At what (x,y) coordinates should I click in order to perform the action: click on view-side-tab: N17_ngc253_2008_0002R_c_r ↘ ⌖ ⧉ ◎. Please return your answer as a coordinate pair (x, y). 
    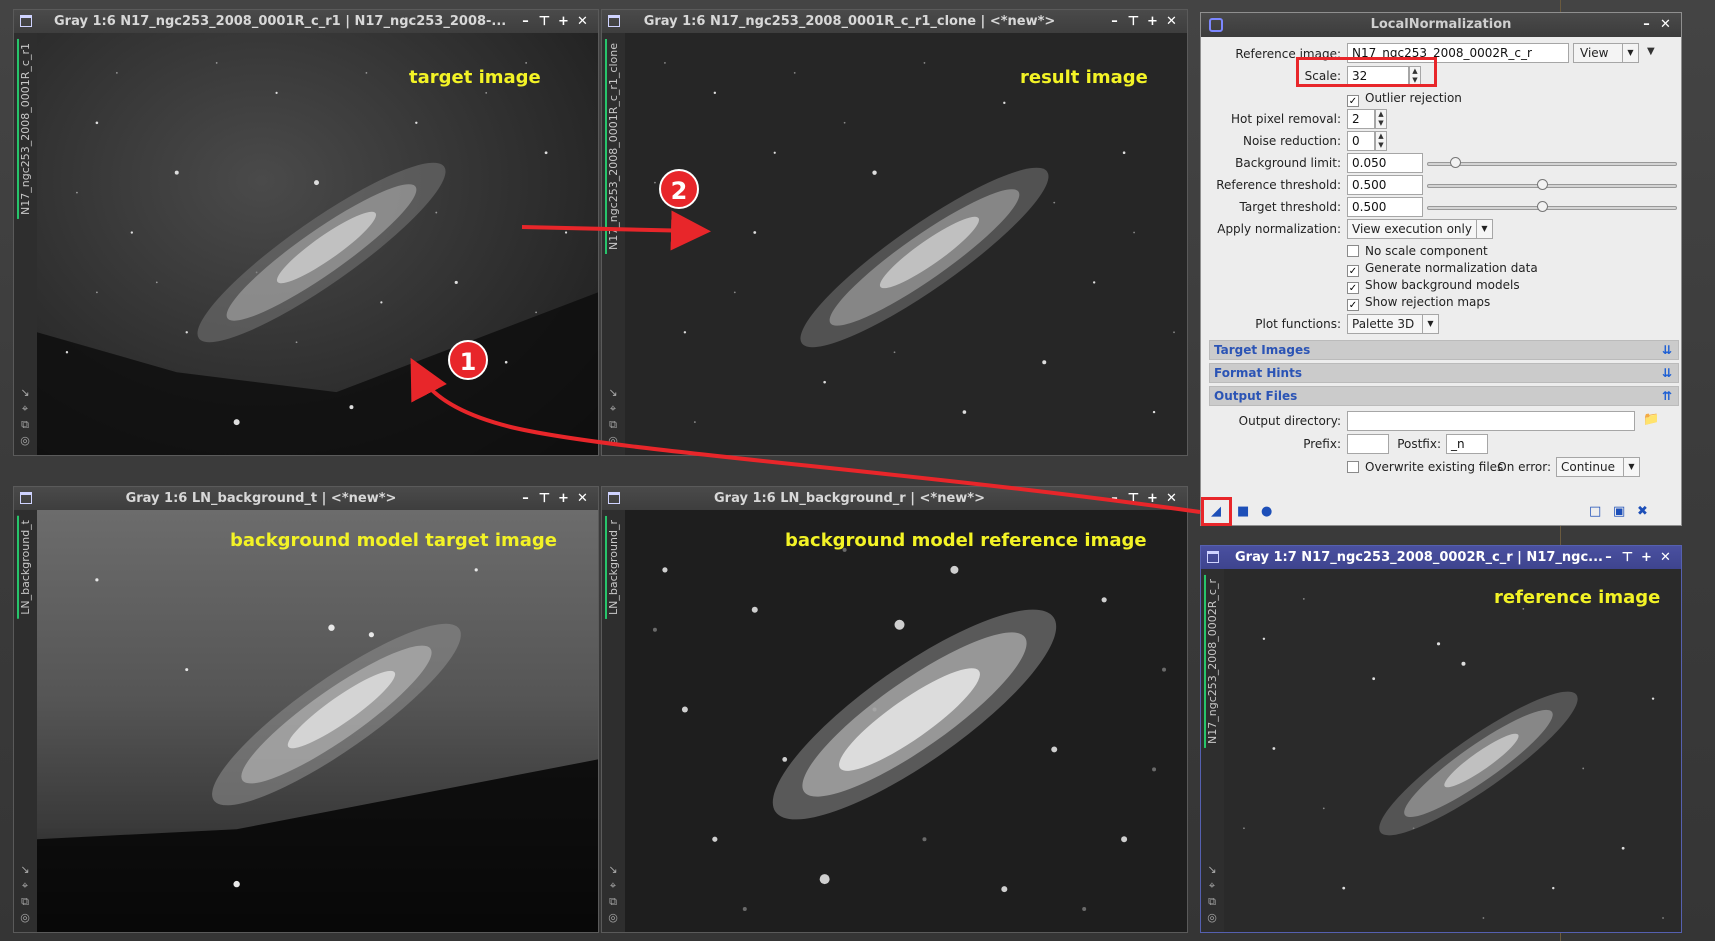
    Looking at the image, I should click on (1212, 750).